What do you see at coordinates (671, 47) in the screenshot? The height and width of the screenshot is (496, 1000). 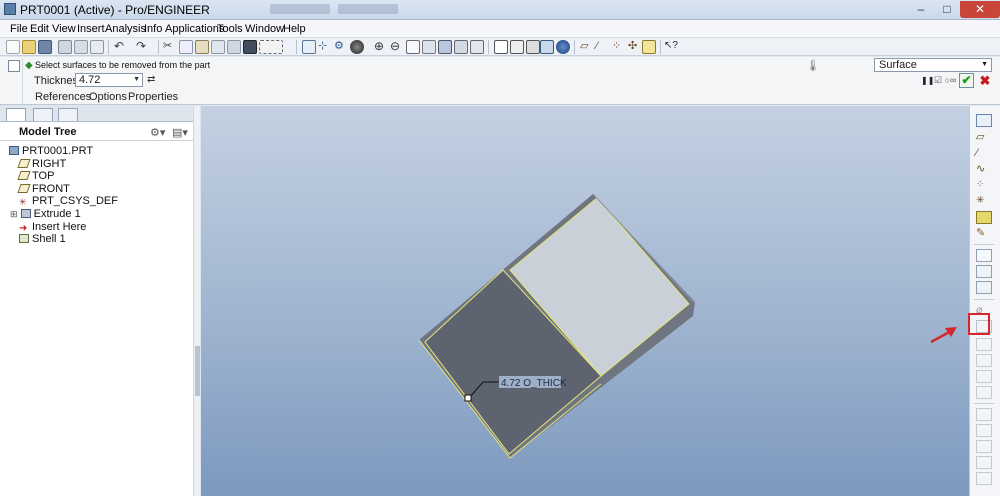 I see `context-help-icon: ↖?` at bounding box center [671, 47].